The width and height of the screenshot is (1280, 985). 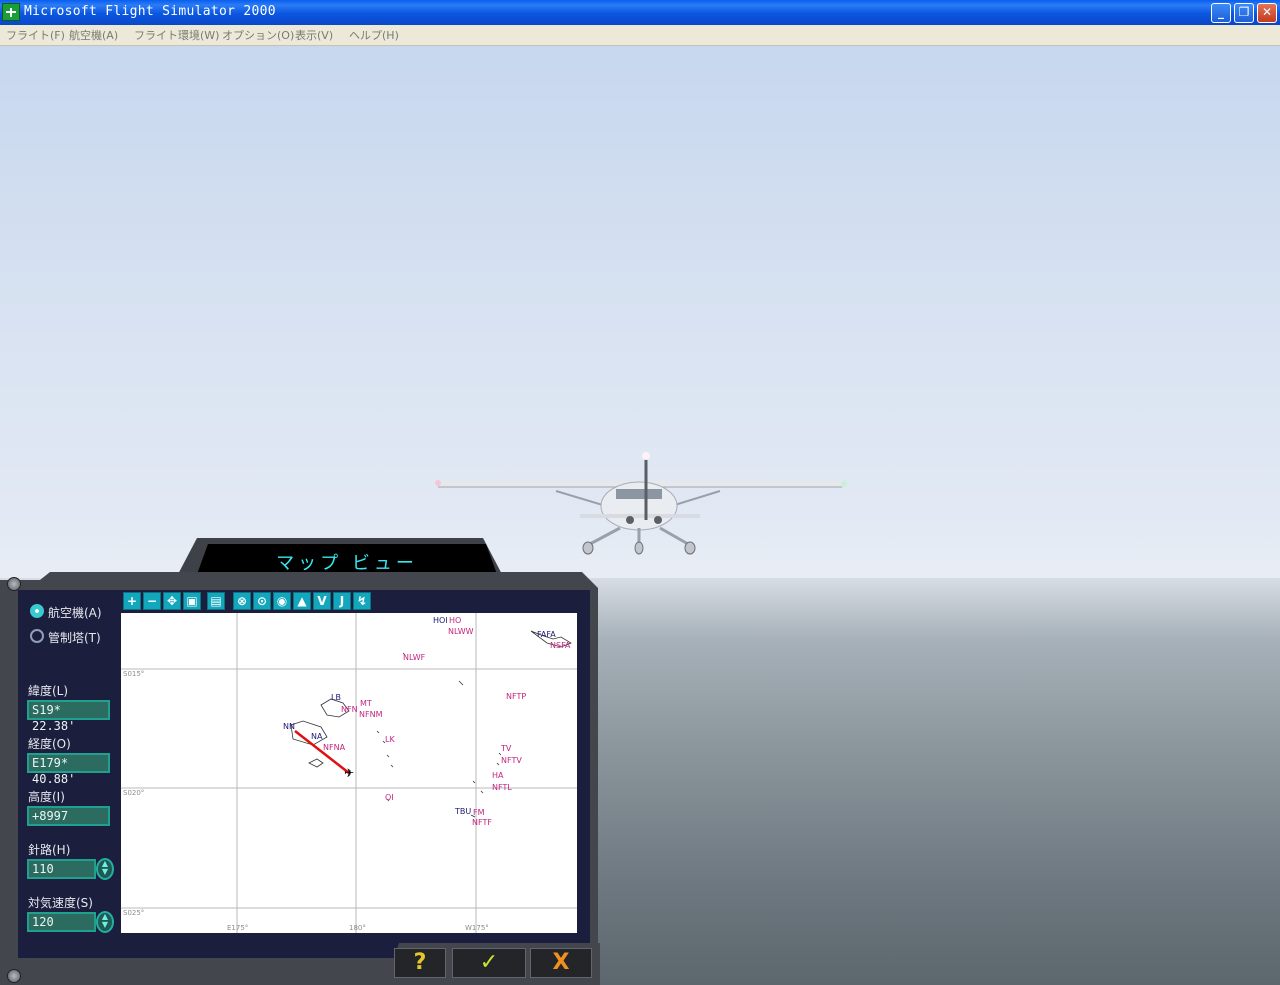 I want to click on map-label: LK, so click(x=390, y=739).